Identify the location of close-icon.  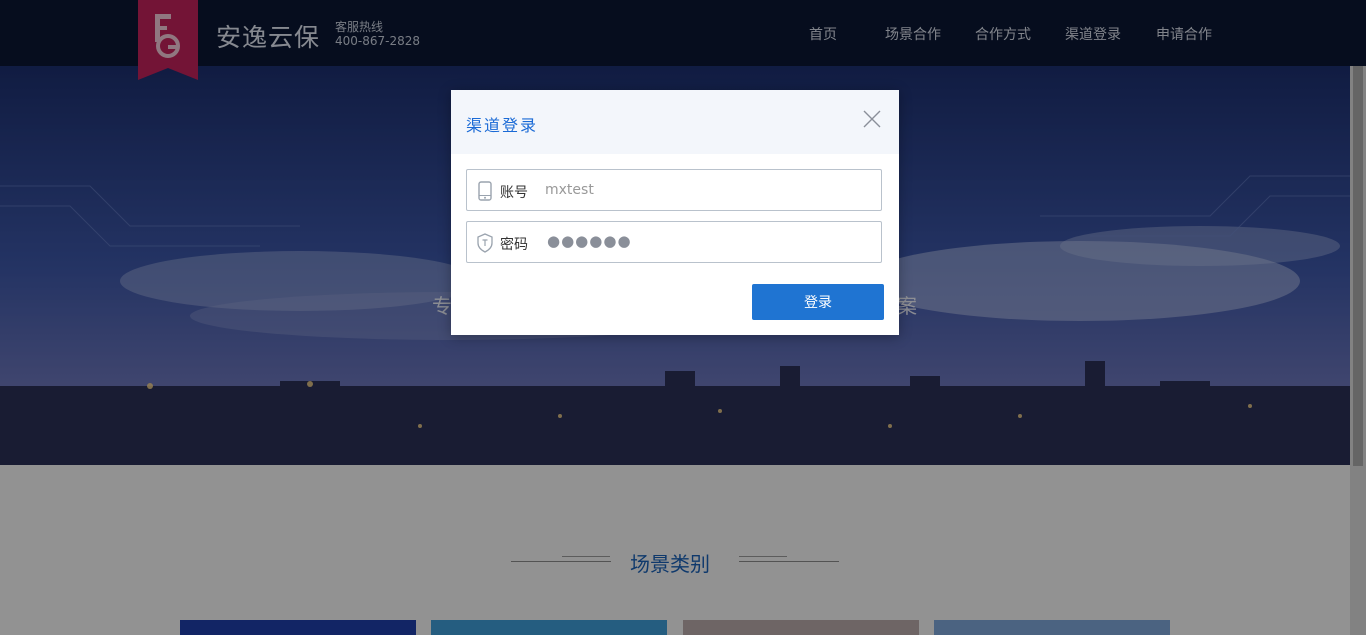
(872, 119).